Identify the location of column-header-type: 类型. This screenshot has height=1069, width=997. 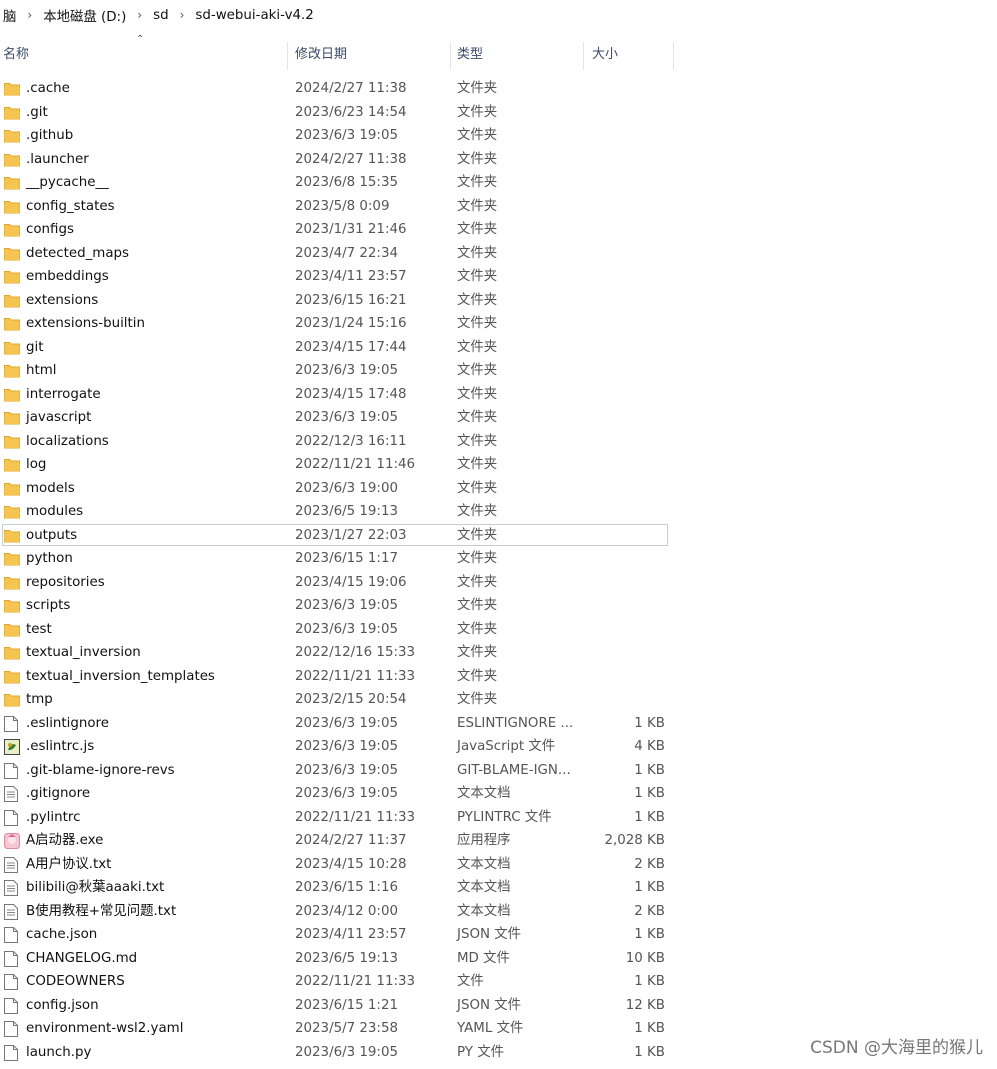
(470, 55).